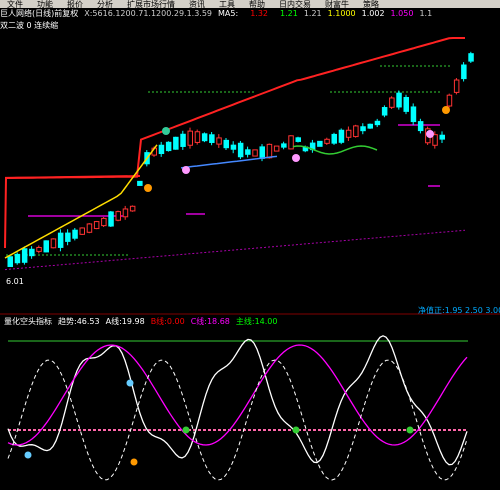  What do you see at coordinates (75, 5) in the screenshot?
I see `menu-item-2: 报价` at bounding box center [75, 5].